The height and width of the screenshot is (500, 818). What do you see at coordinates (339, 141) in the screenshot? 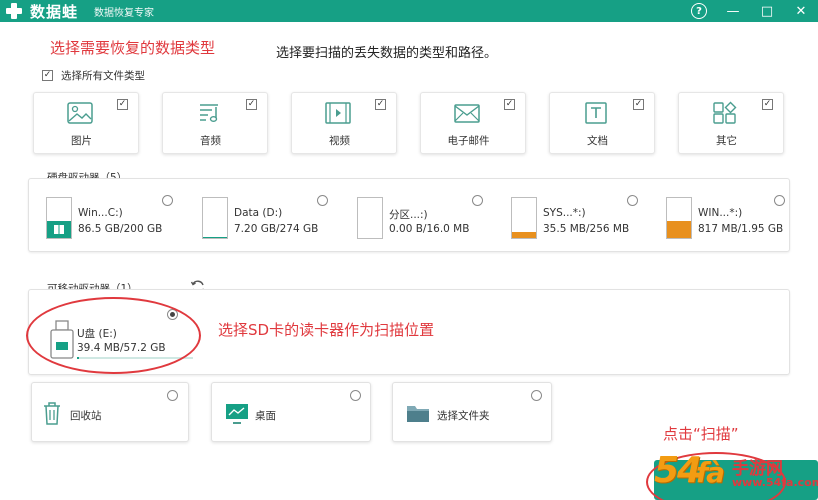
I see `type-label-video: 视频` at bounding box center [339, 141].